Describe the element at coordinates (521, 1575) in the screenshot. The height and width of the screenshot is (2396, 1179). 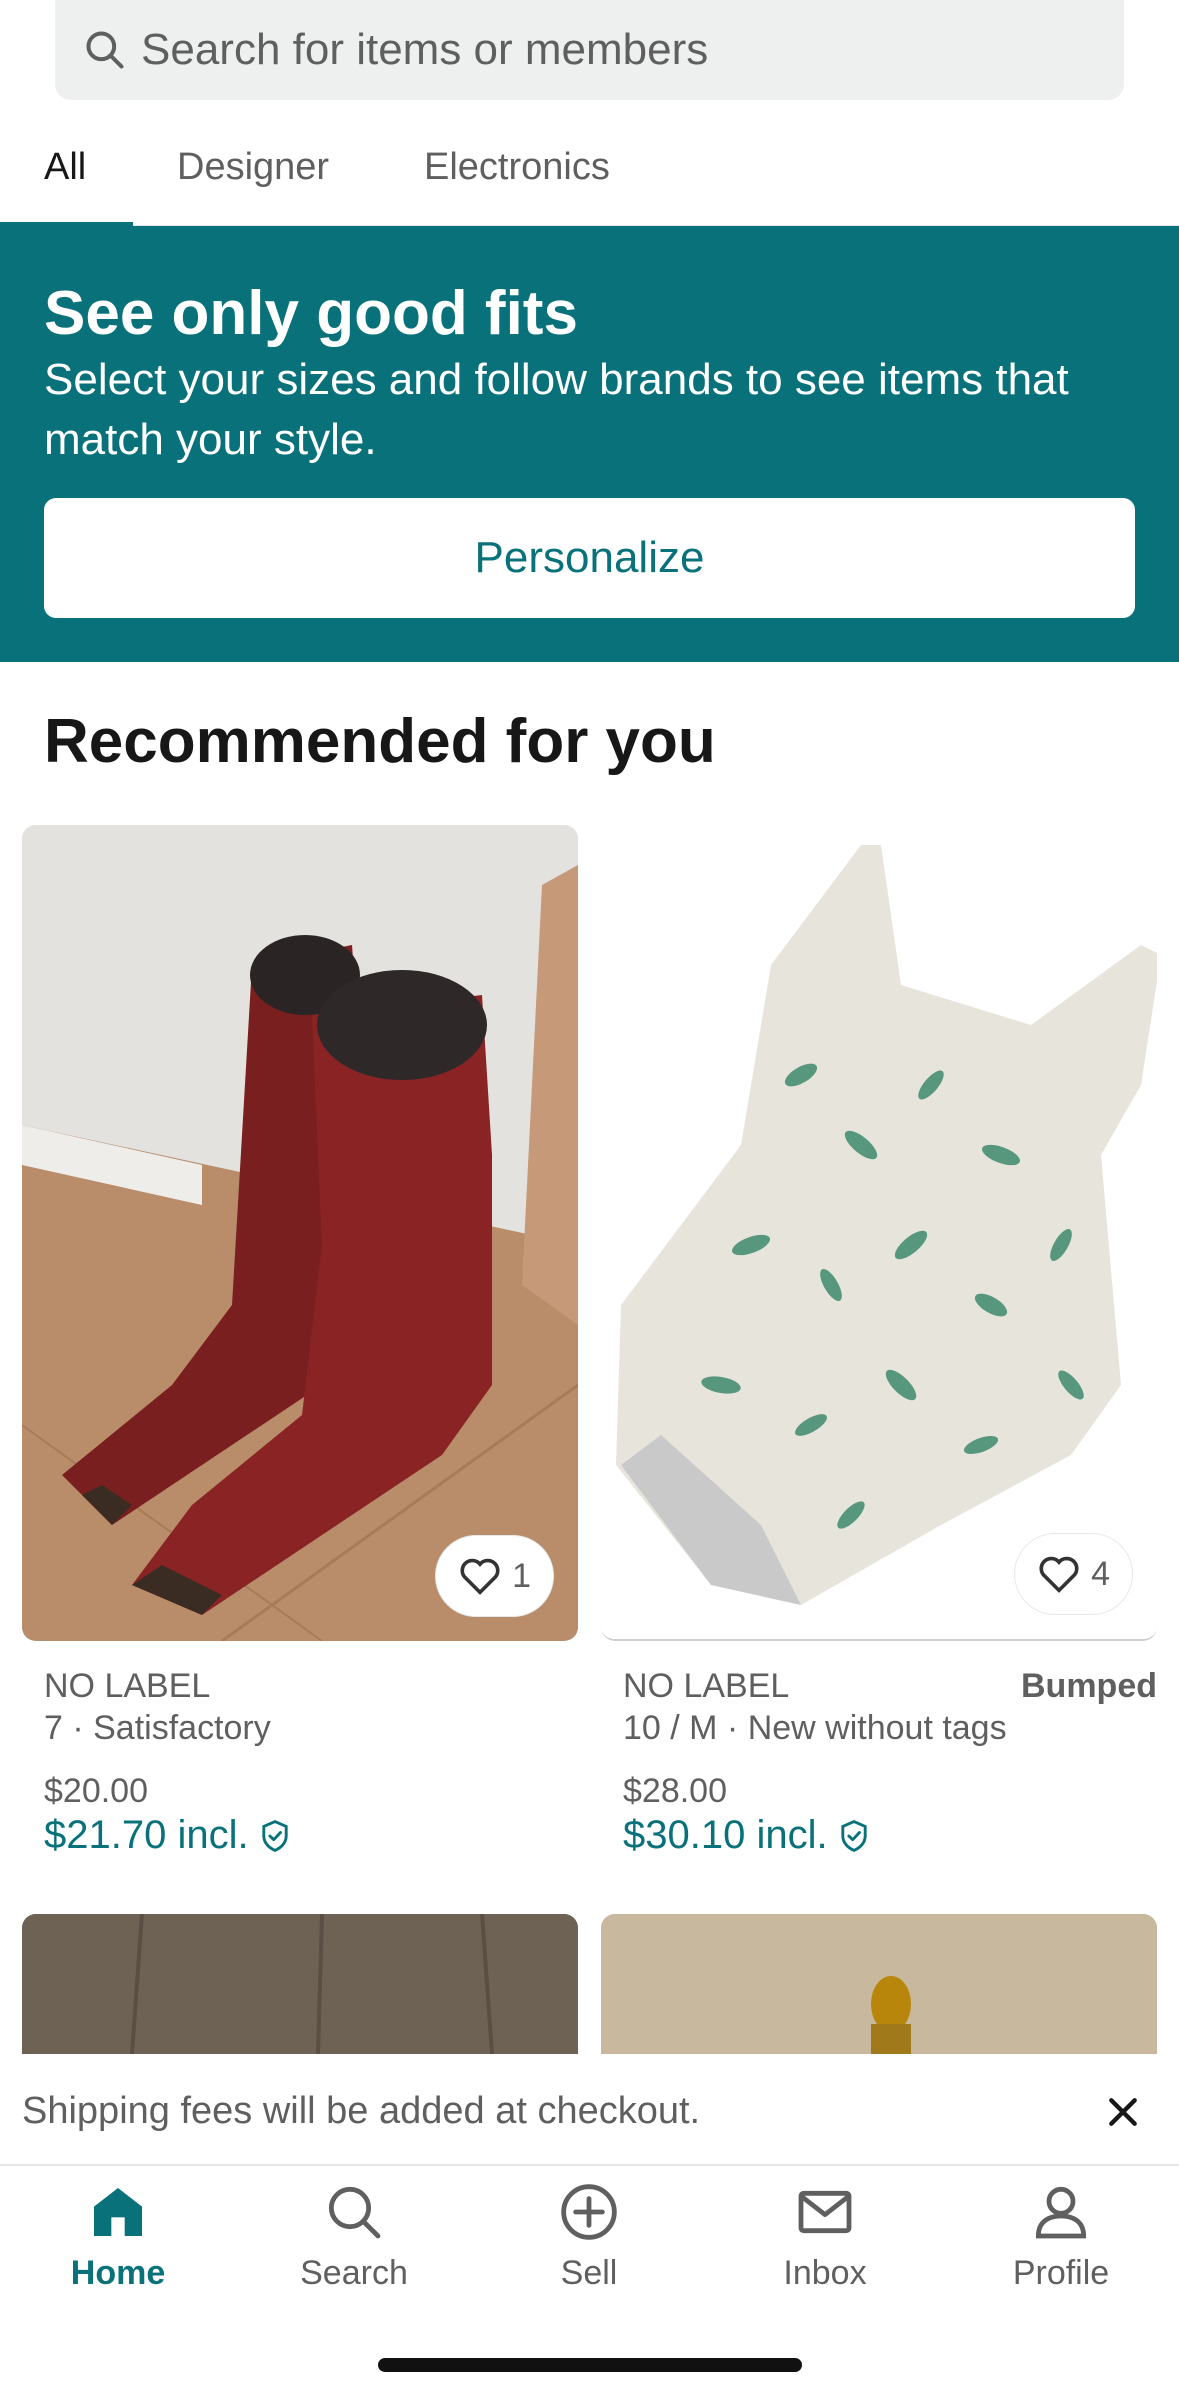
I see `like-count: 1` at that location.